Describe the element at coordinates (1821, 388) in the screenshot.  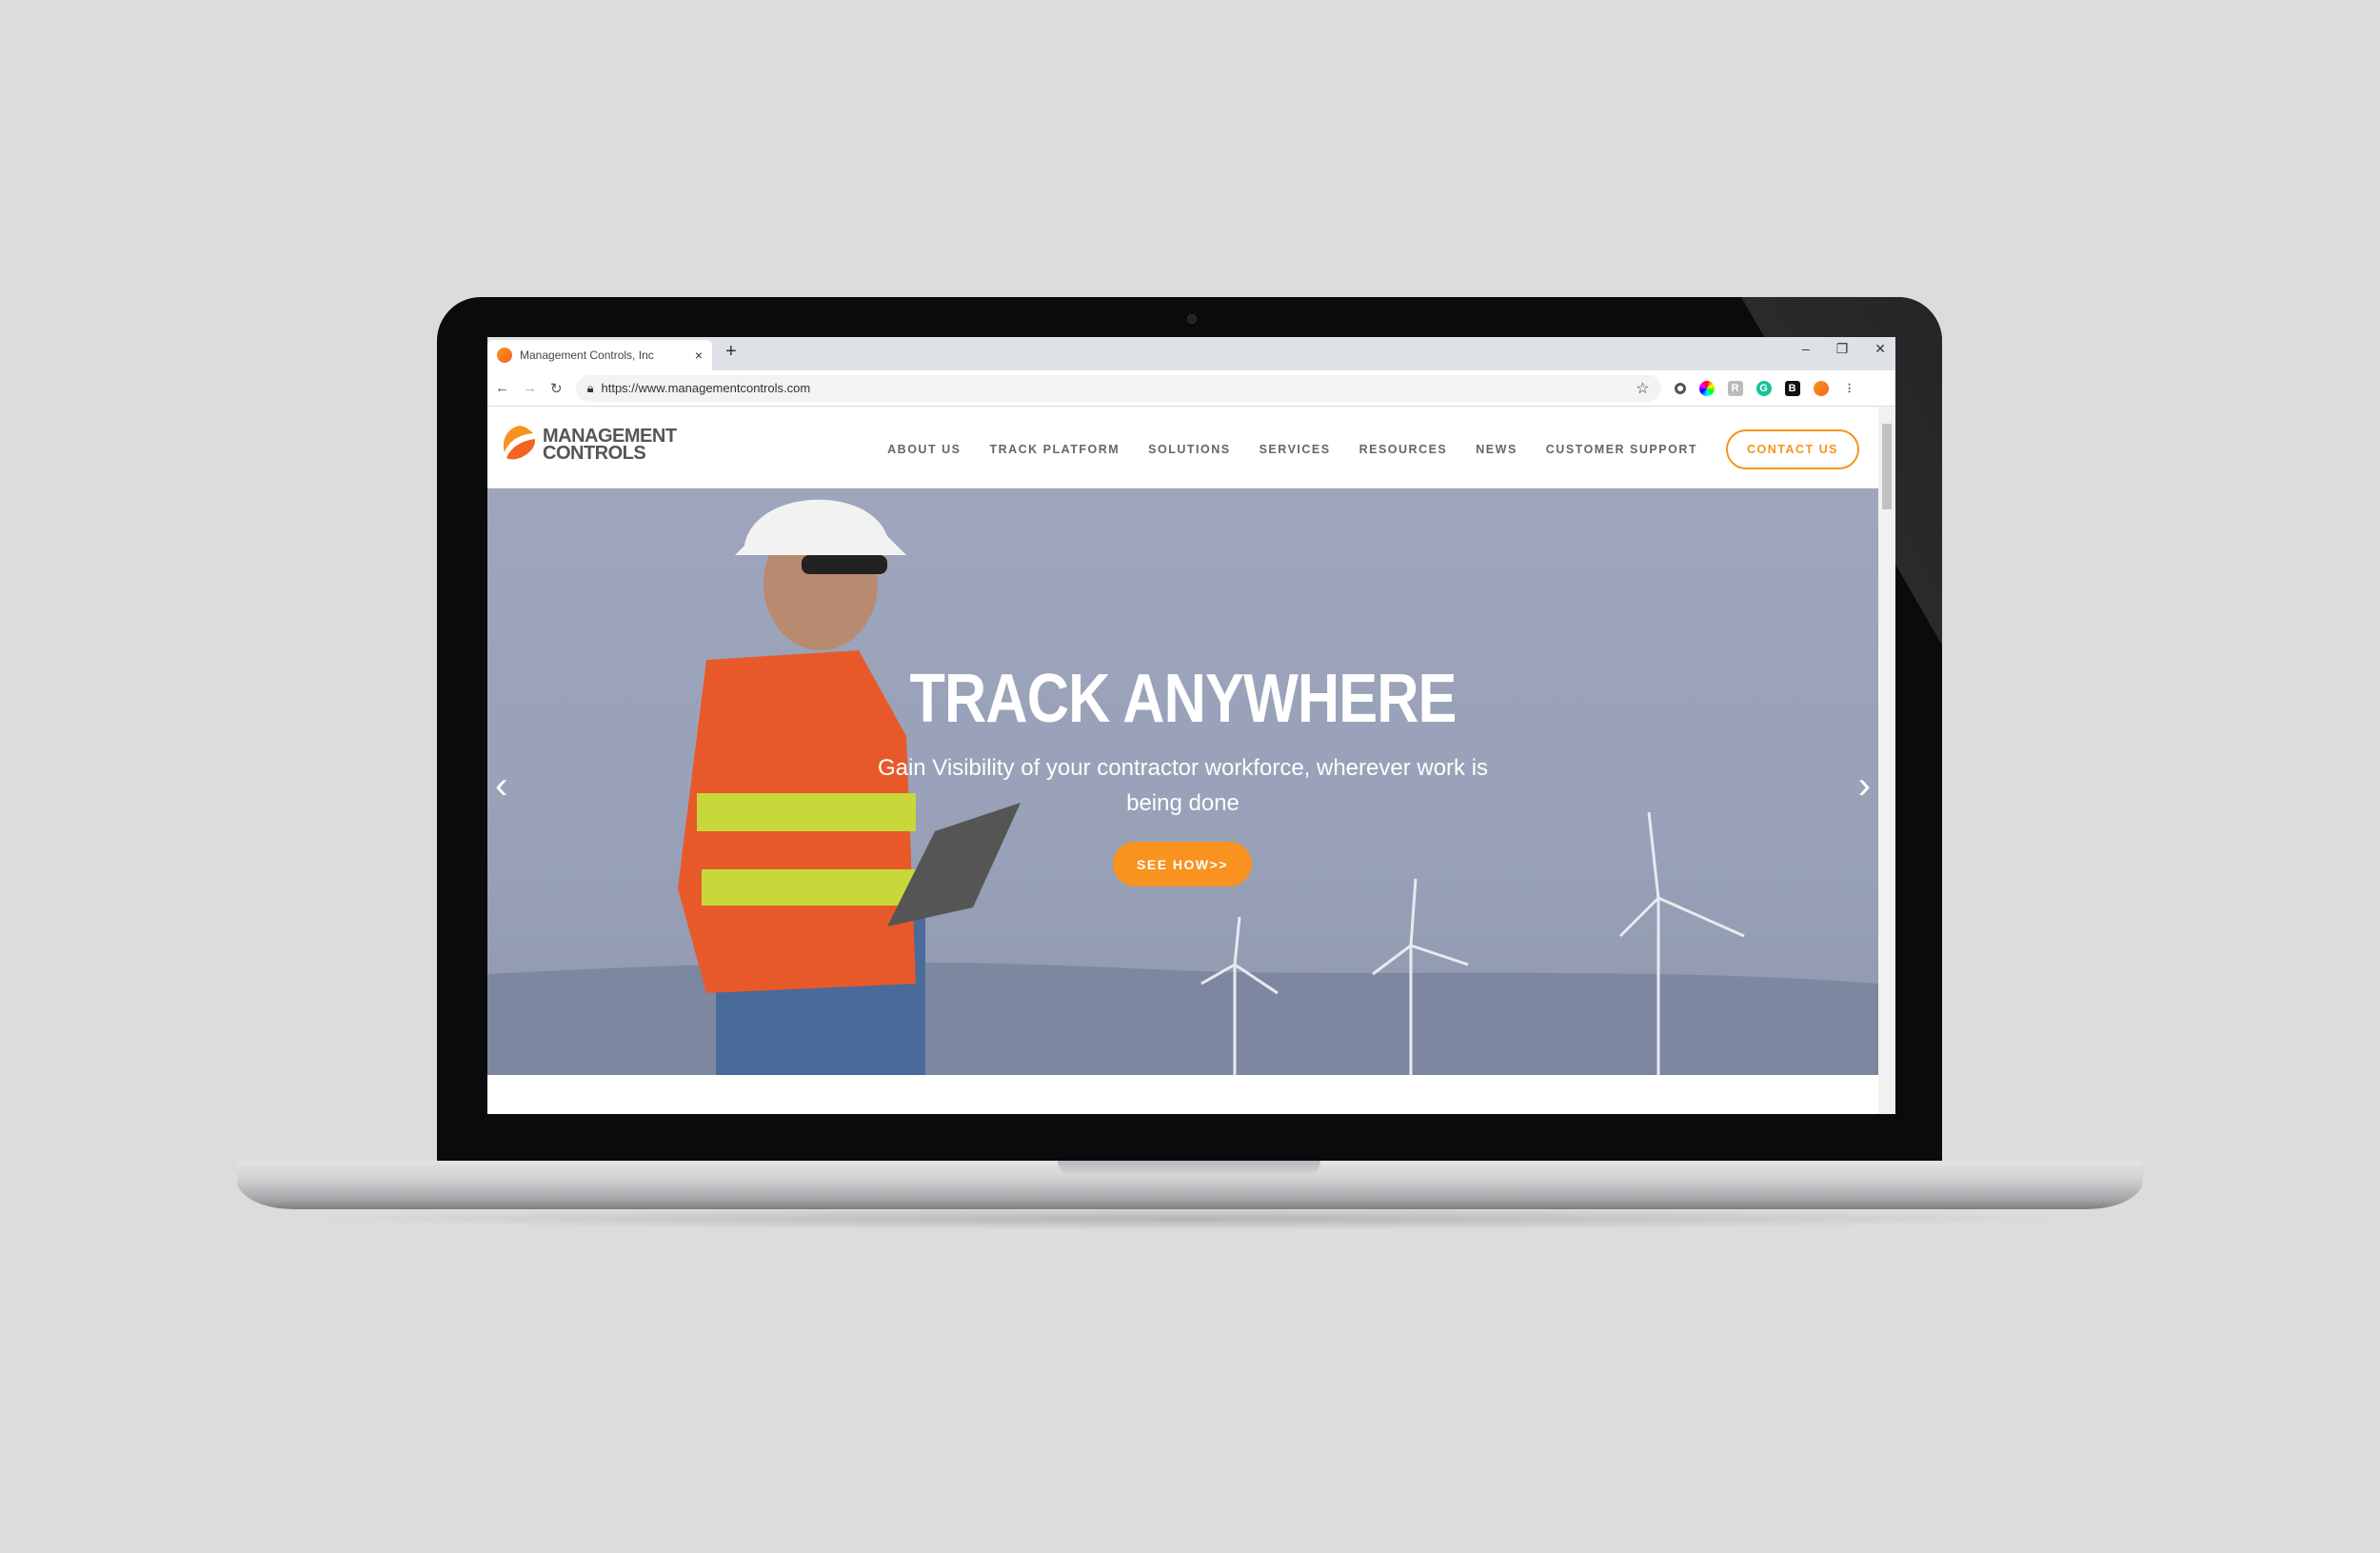
I see `extension-mc-icon` at that location.